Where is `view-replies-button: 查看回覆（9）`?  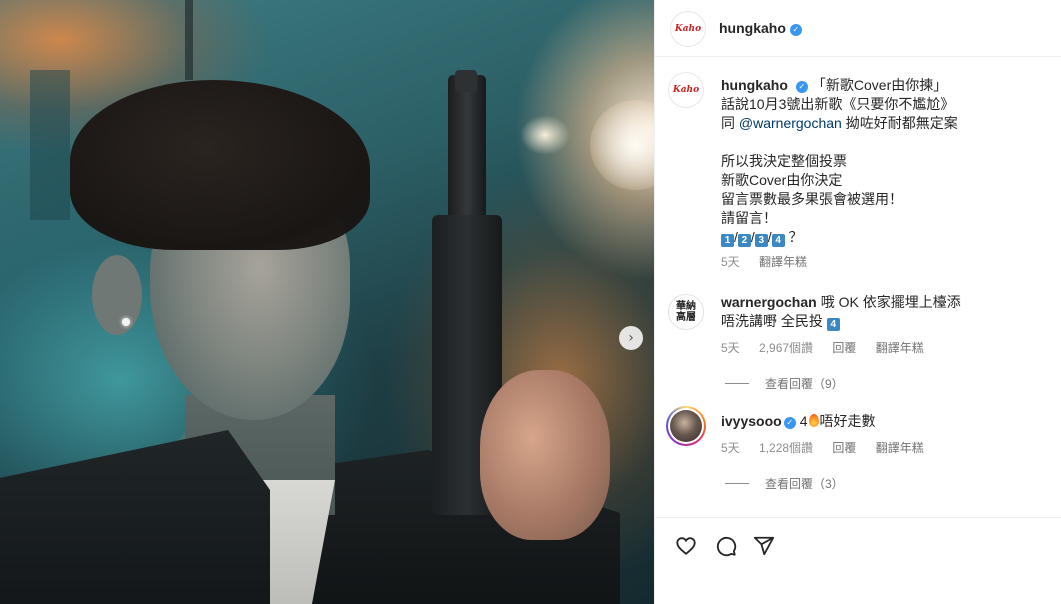 view-replies-button: 查看回覆（9） is located at coordinates (784, 383).